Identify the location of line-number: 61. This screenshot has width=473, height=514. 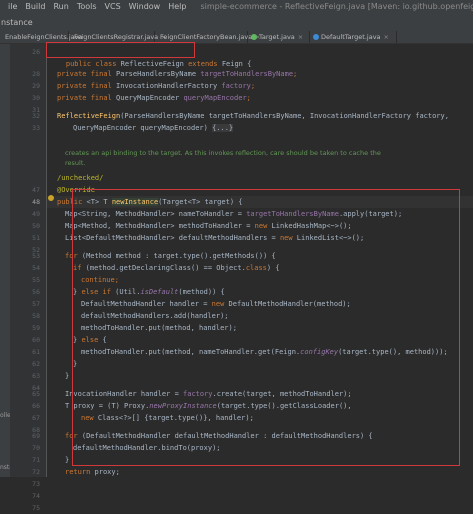
(36, 352).